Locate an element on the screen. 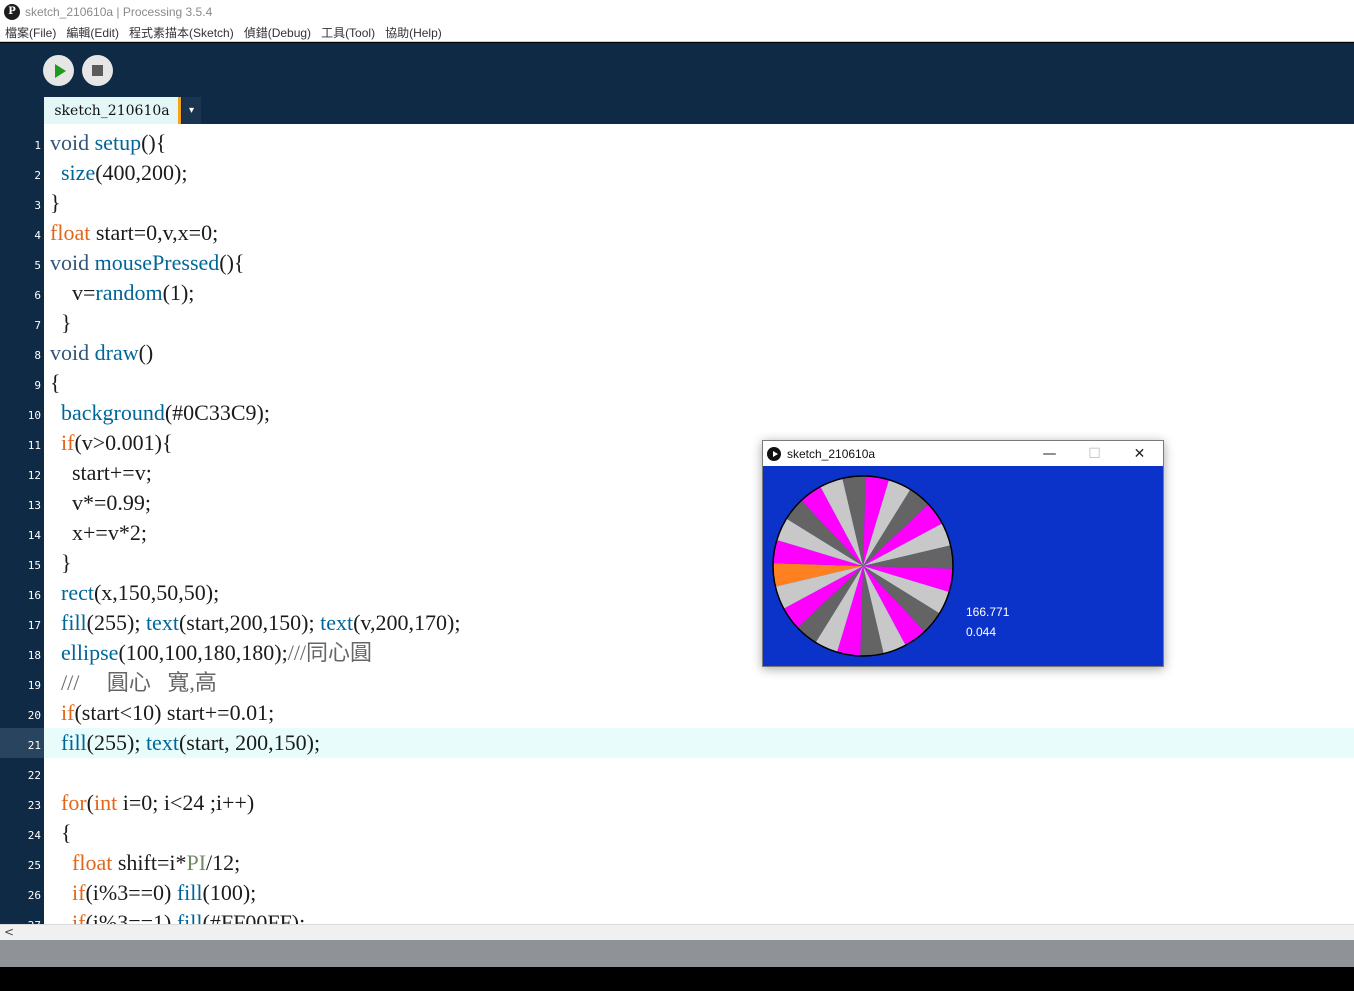  code-token: ellipse is located at coordinates (90, 652).